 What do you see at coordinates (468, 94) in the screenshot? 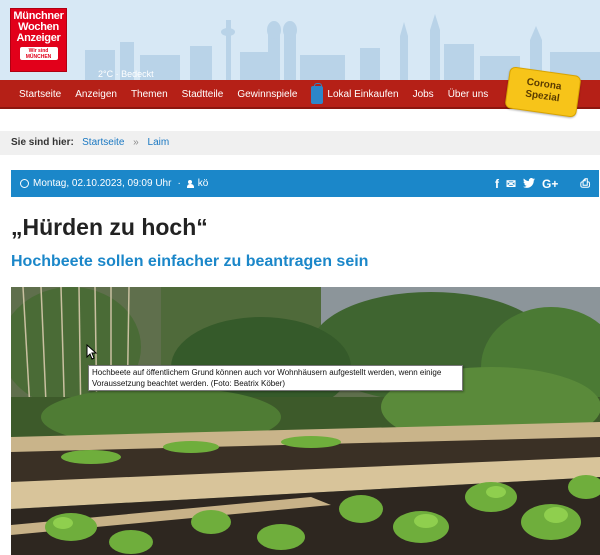
I see `nav-item-ueber-uns: Über uns` at bounding box center [468, 94].